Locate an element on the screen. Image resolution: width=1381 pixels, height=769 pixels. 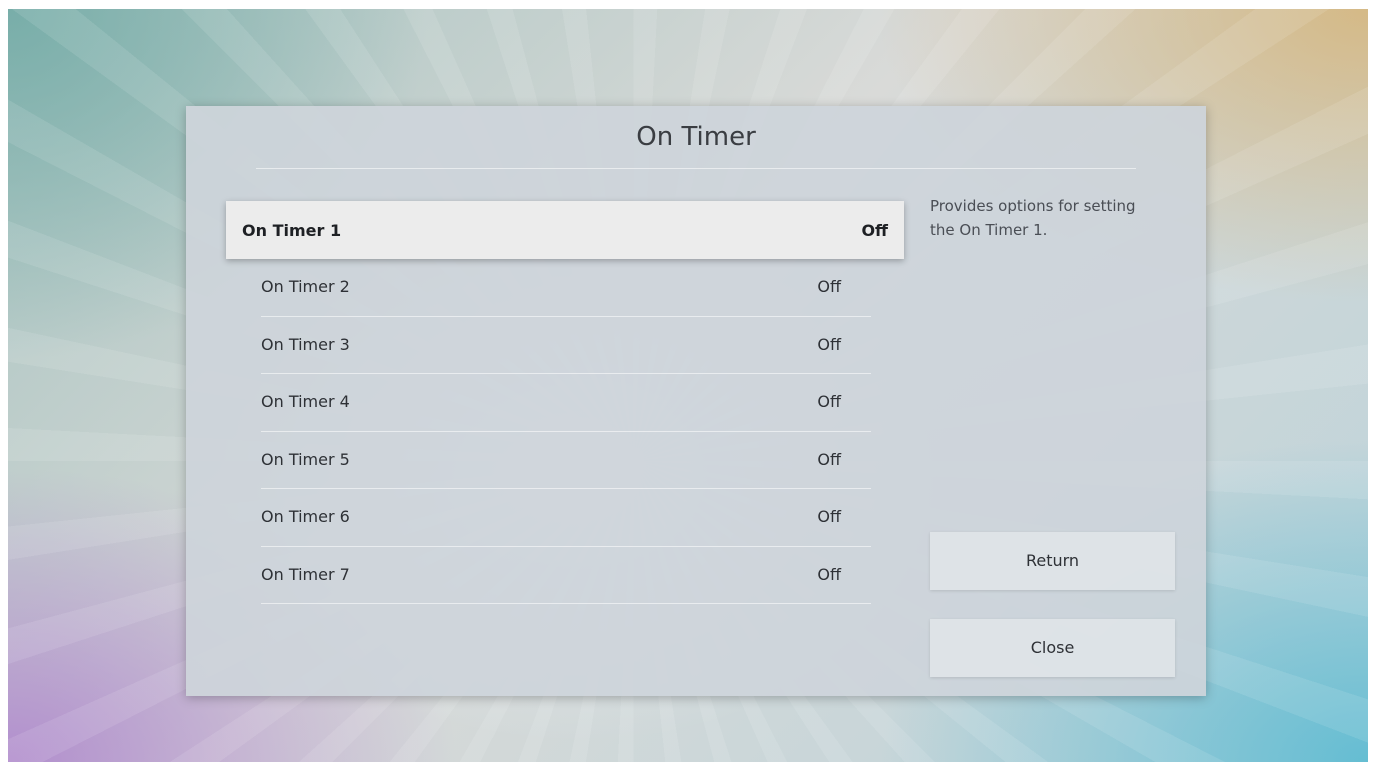
timer-label: On Timer 2 is located at coordinates (305, 286).